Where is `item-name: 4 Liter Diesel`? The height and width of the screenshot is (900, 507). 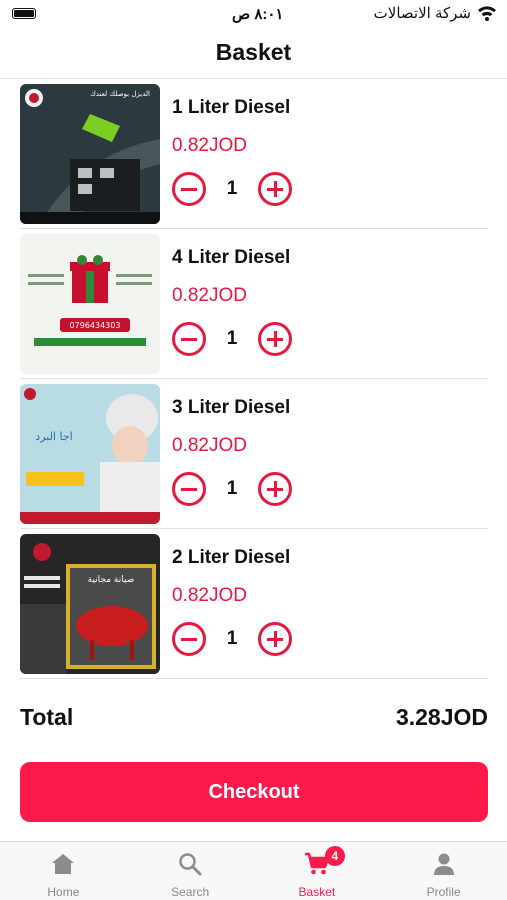
item-name: 4 Liter Diesel is located at coordinates (231, 257).